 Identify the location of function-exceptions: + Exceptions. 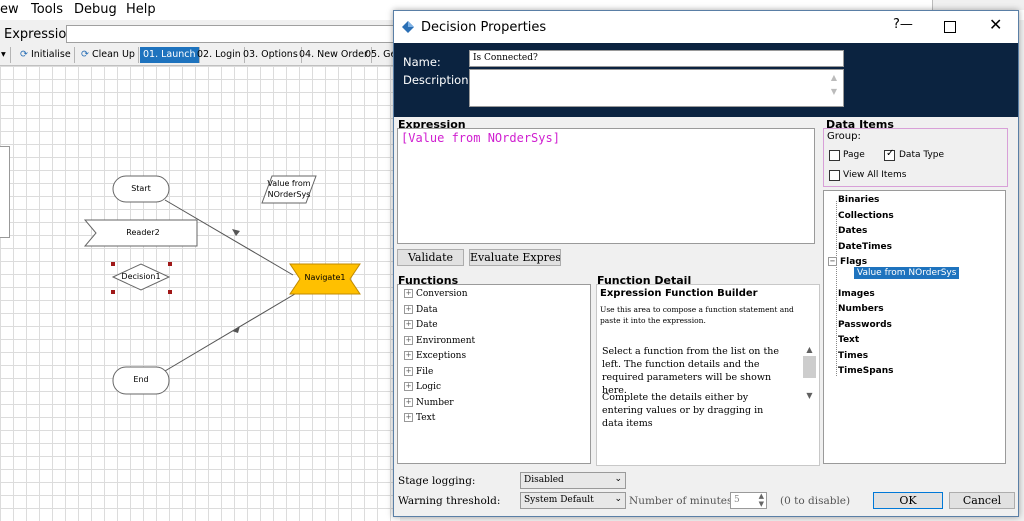
(435, 356).